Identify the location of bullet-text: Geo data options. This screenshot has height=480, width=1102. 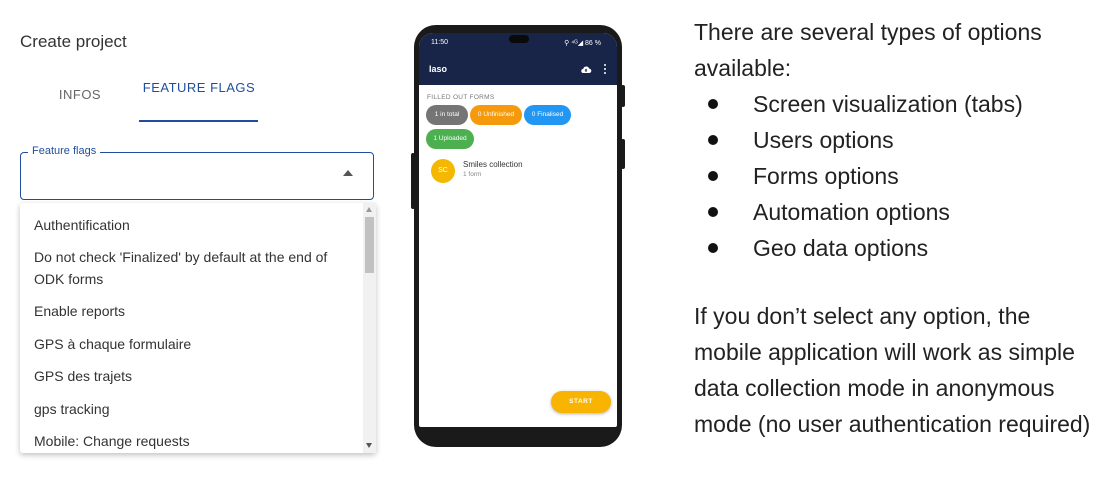
(841, 248).